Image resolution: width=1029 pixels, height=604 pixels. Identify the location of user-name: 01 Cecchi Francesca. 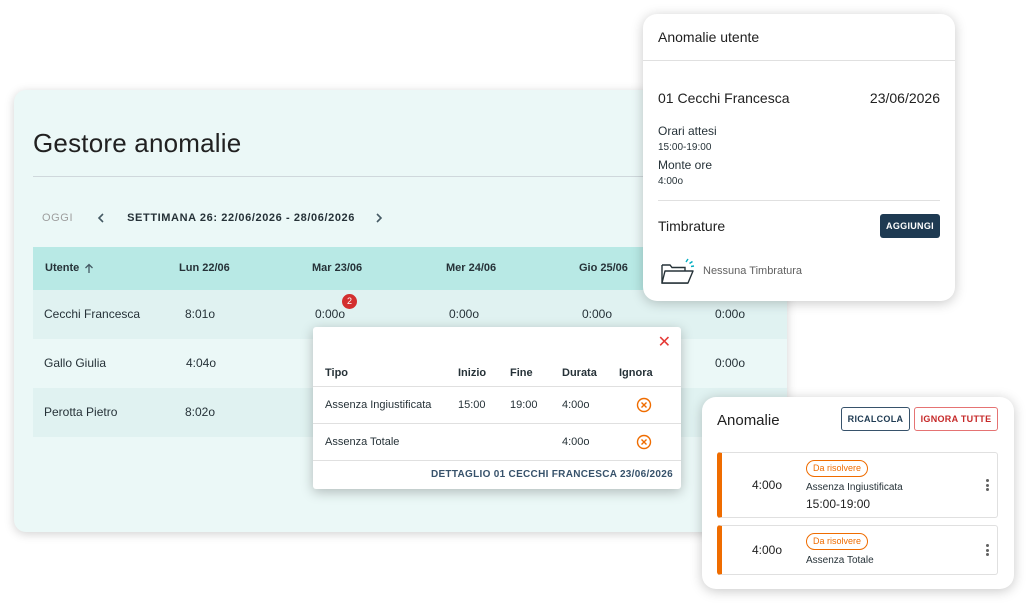
(724, 98).